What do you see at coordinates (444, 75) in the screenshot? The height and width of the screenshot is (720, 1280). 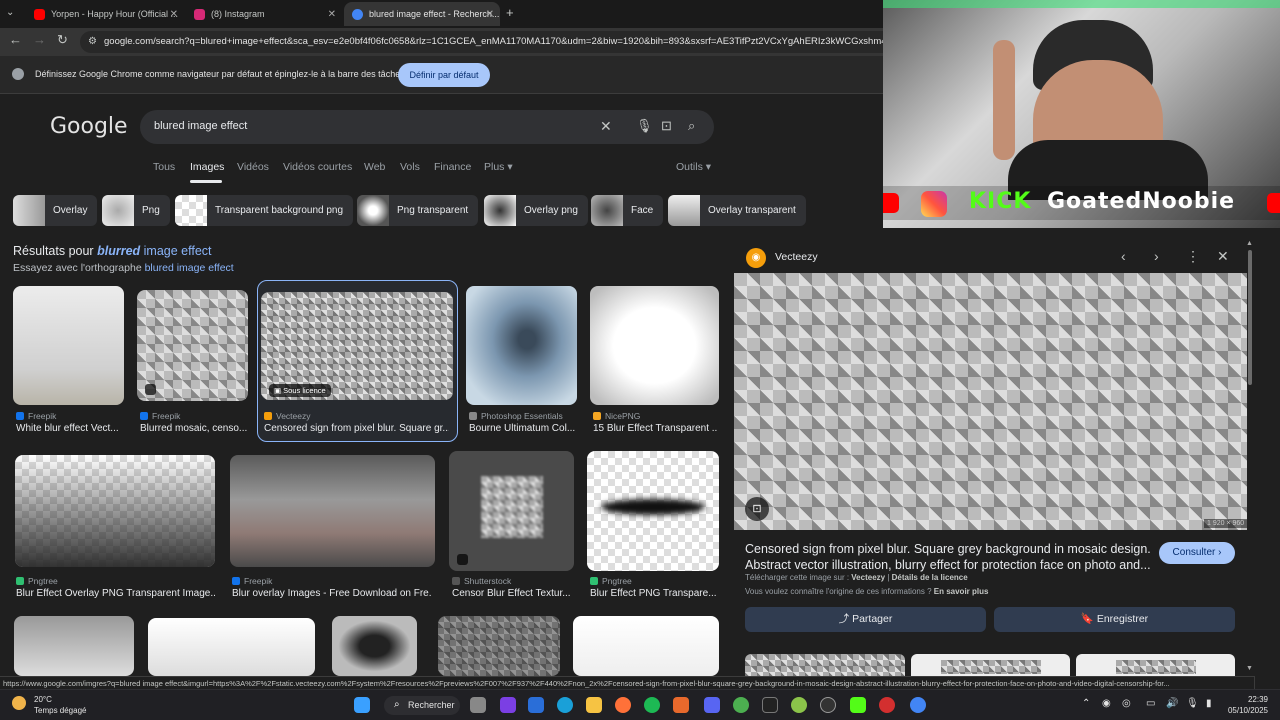 I see `set-default-button: Définir par défaut` at bounding box center [444, 75].